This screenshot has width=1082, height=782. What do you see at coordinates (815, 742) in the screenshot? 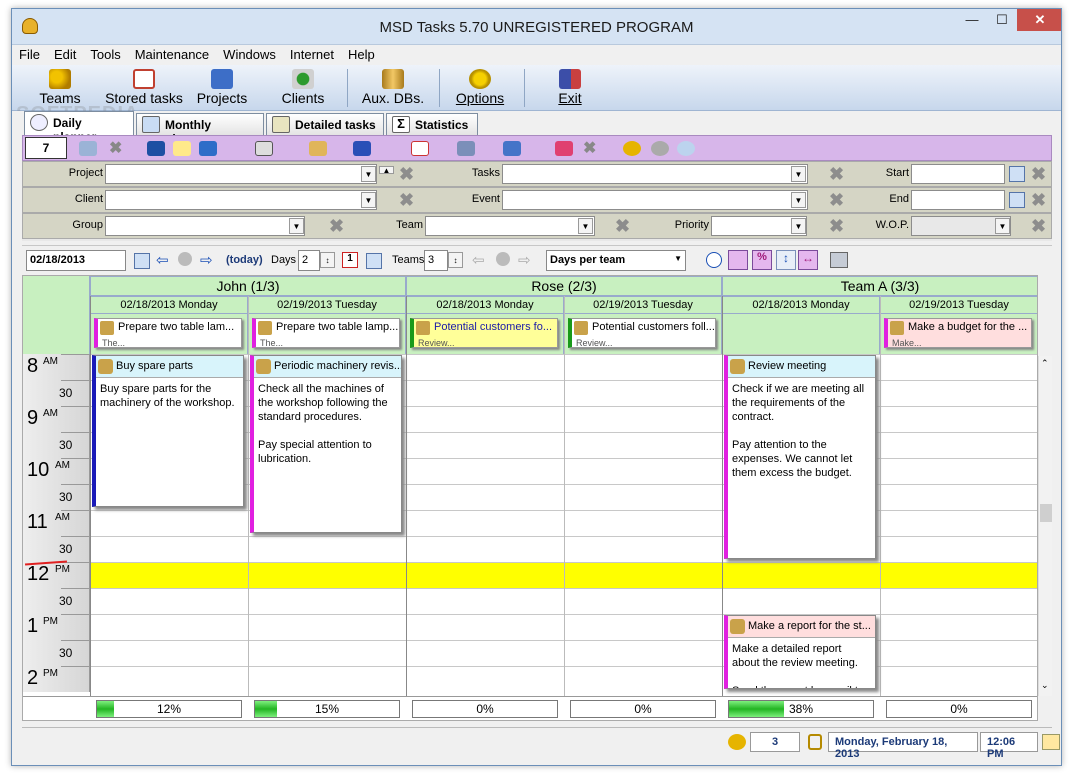
I see `lock-icon` at bounding box center [815, 742].